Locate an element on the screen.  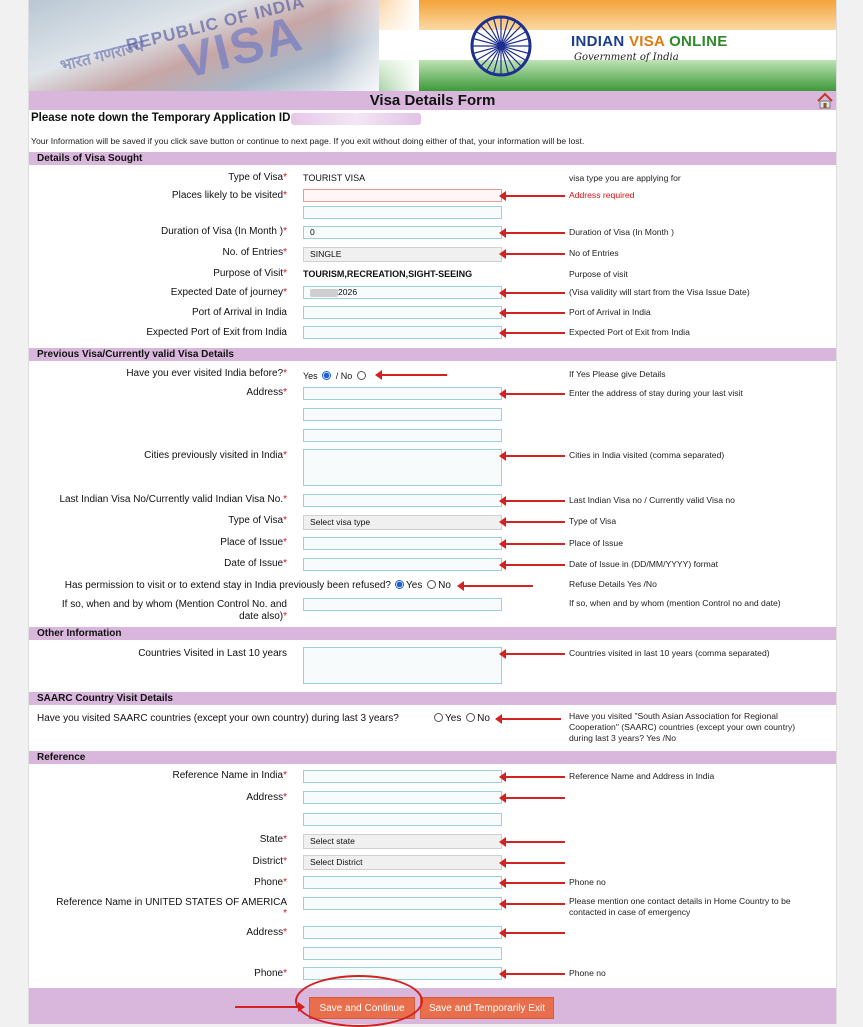
gov-tagline: Government of India is located at coordinates (626, 57).